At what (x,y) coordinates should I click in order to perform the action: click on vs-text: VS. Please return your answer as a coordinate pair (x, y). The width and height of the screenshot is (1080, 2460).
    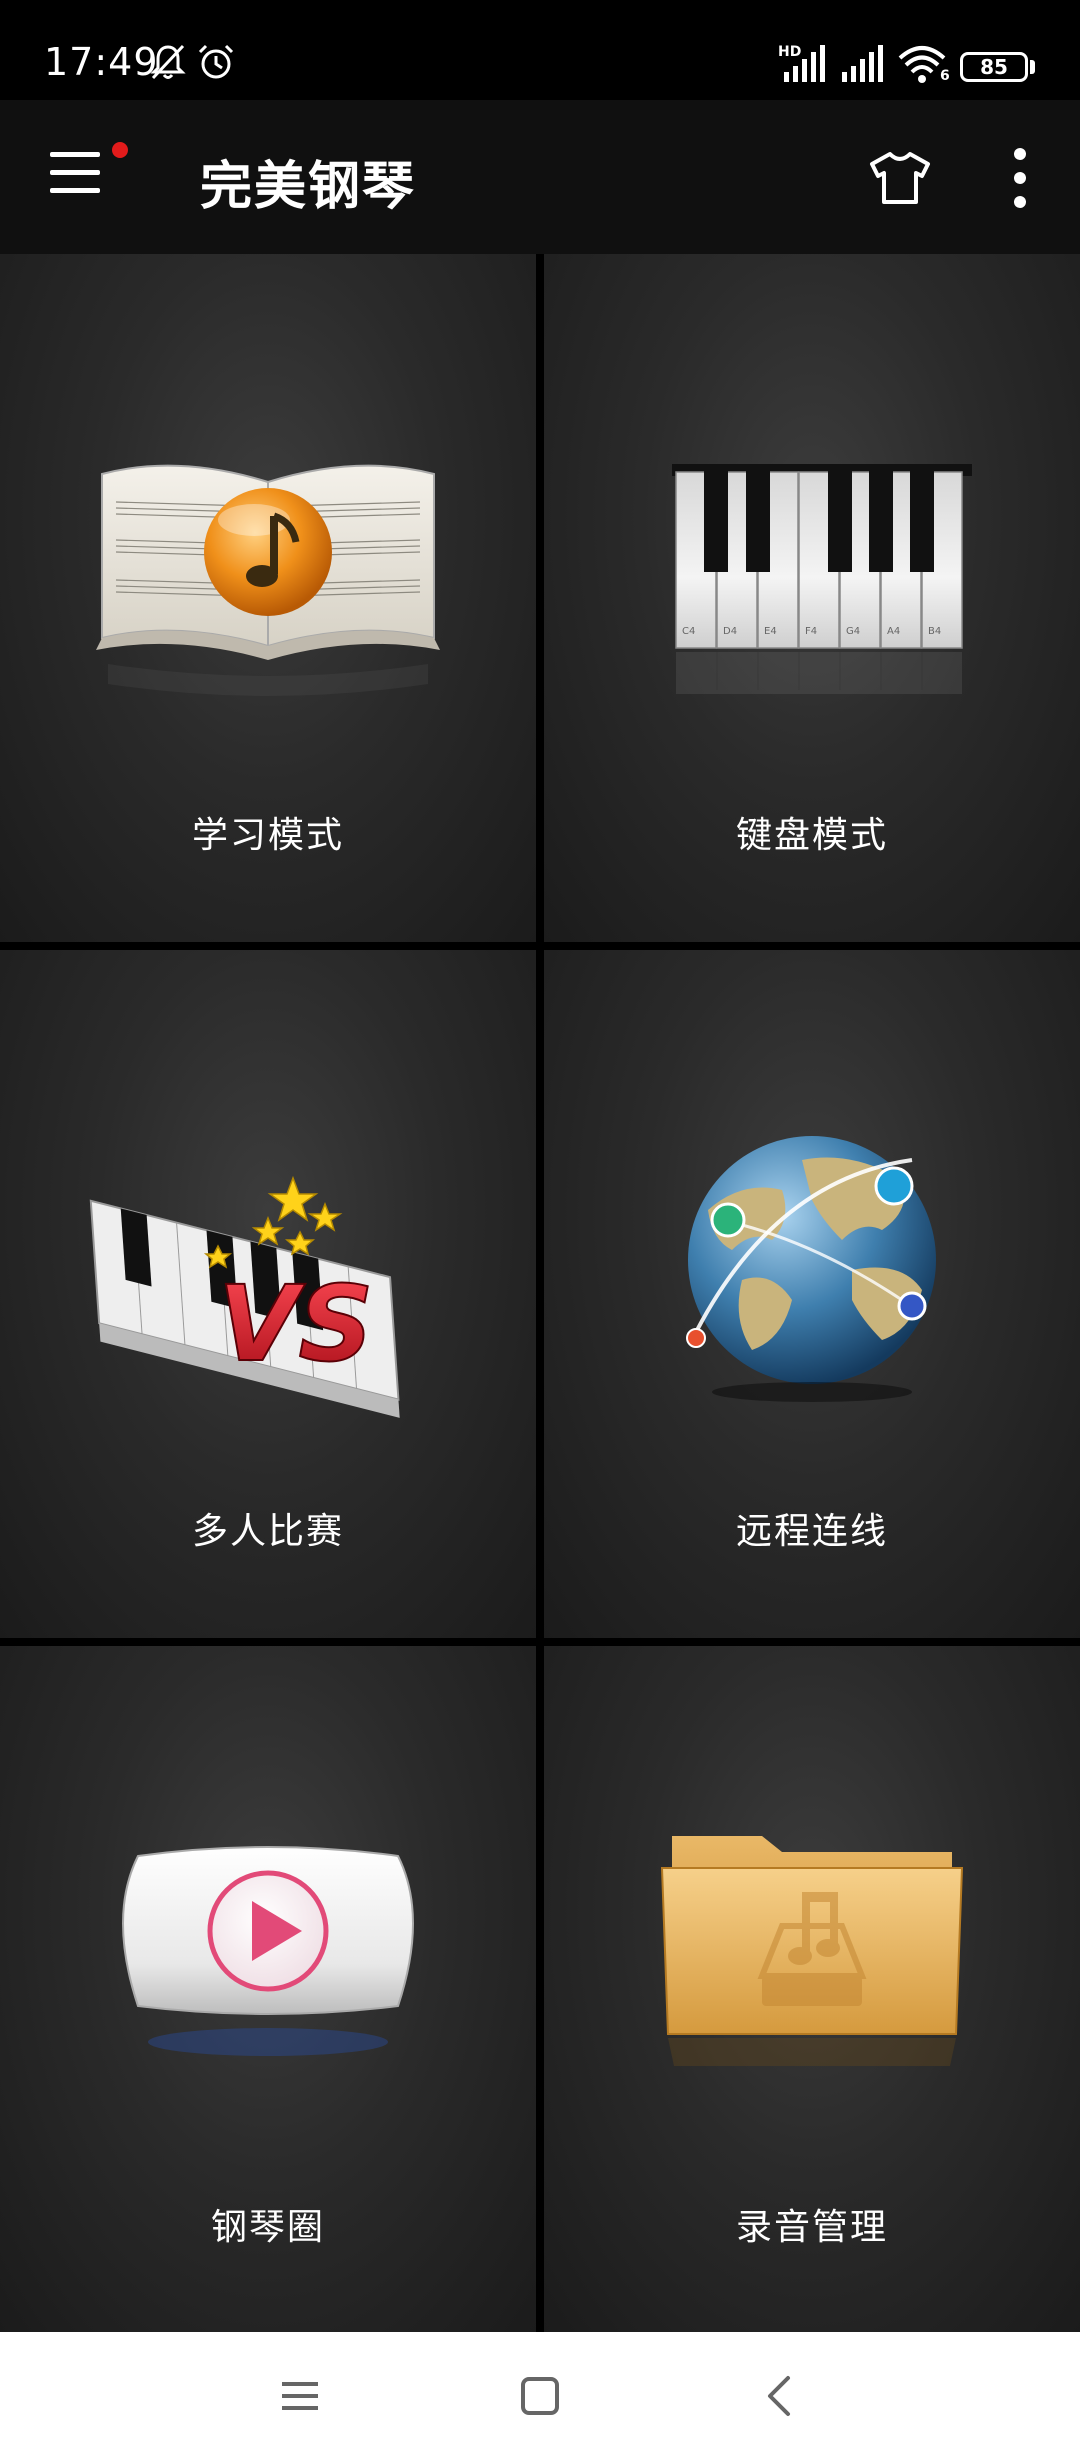
    Looking at the image, I should click on (295, 1324).